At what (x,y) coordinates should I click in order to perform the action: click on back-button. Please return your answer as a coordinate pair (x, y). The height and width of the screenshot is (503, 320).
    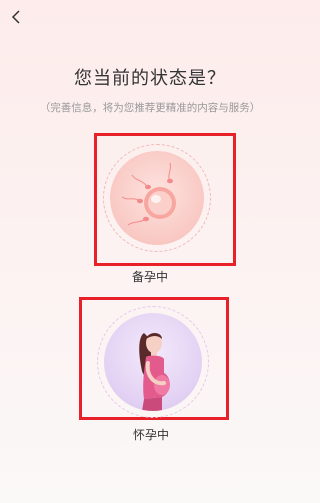
    Looking at the image, I should click on (17, 17).